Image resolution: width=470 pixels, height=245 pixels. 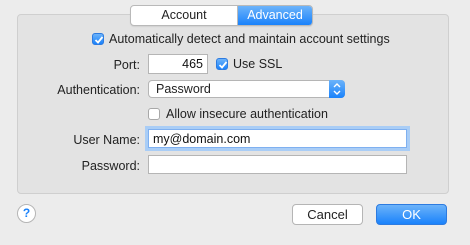 What do you see at coordinates (126, 65) in the screenshot?
I see `port-label: Port:` at bounding box center [126, 65].